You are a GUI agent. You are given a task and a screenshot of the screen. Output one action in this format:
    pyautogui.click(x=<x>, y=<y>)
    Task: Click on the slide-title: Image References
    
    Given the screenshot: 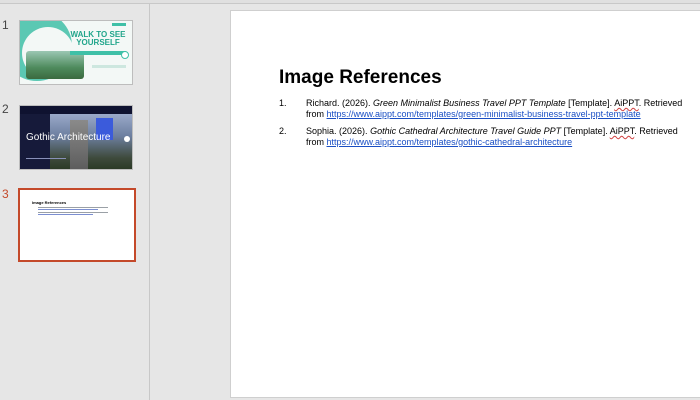 What is the action you would take?
    pyautogui.click(x=360, y=78)
    